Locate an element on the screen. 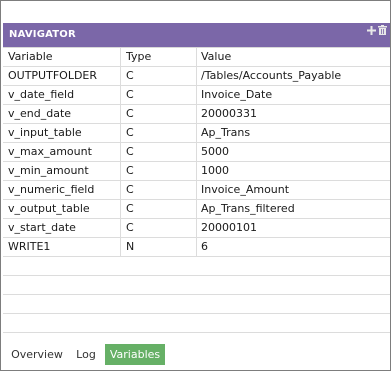  variable-value: 20000331 is located at coordinates (229, 113).